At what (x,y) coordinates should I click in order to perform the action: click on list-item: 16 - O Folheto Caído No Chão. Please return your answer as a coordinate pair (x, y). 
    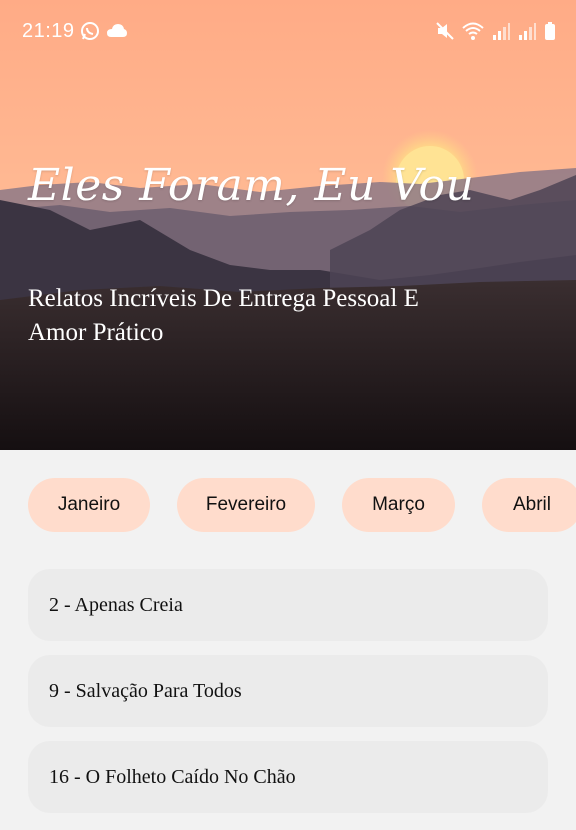
    Looking at the image, I should click on (288, 777).